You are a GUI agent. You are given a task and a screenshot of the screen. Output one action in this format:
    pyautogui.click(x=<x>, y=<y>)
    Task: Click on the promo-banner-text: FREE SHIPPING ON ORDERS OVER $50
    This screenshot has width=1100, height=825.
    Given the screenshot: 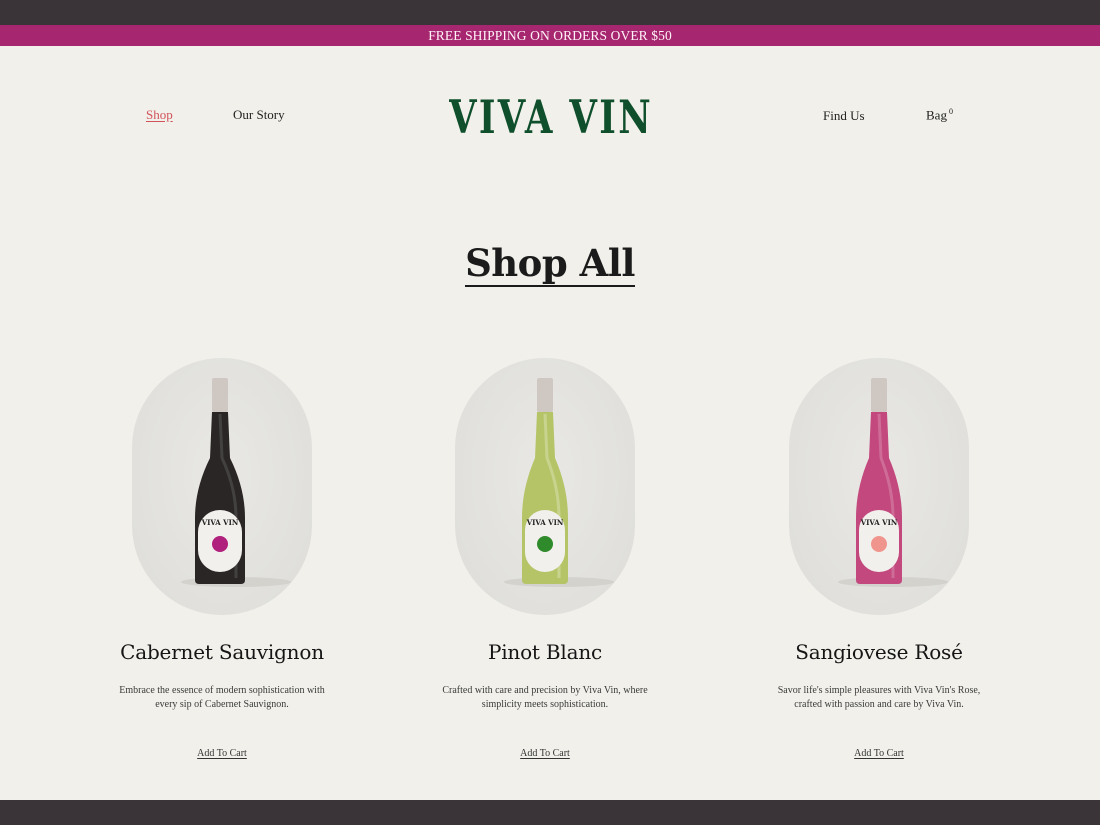 What is the action you would take?
    pyautogui.click(x=550, y=35)
    